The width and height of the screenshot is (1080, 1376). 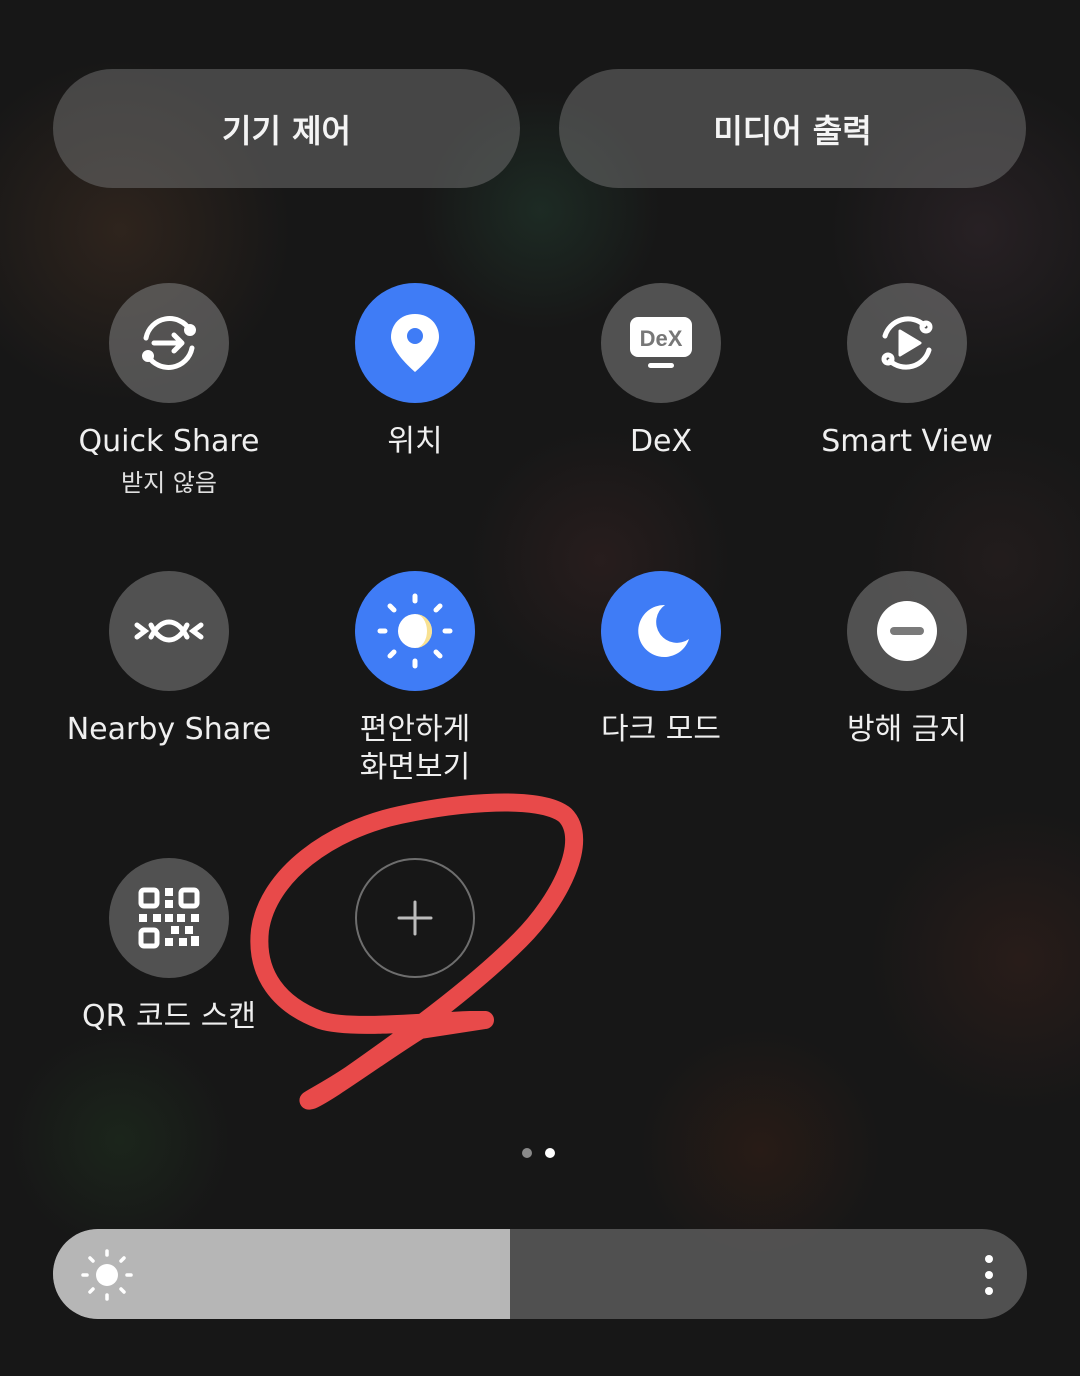 I want to click on location-pin-icon, so click(x=415, y=343).